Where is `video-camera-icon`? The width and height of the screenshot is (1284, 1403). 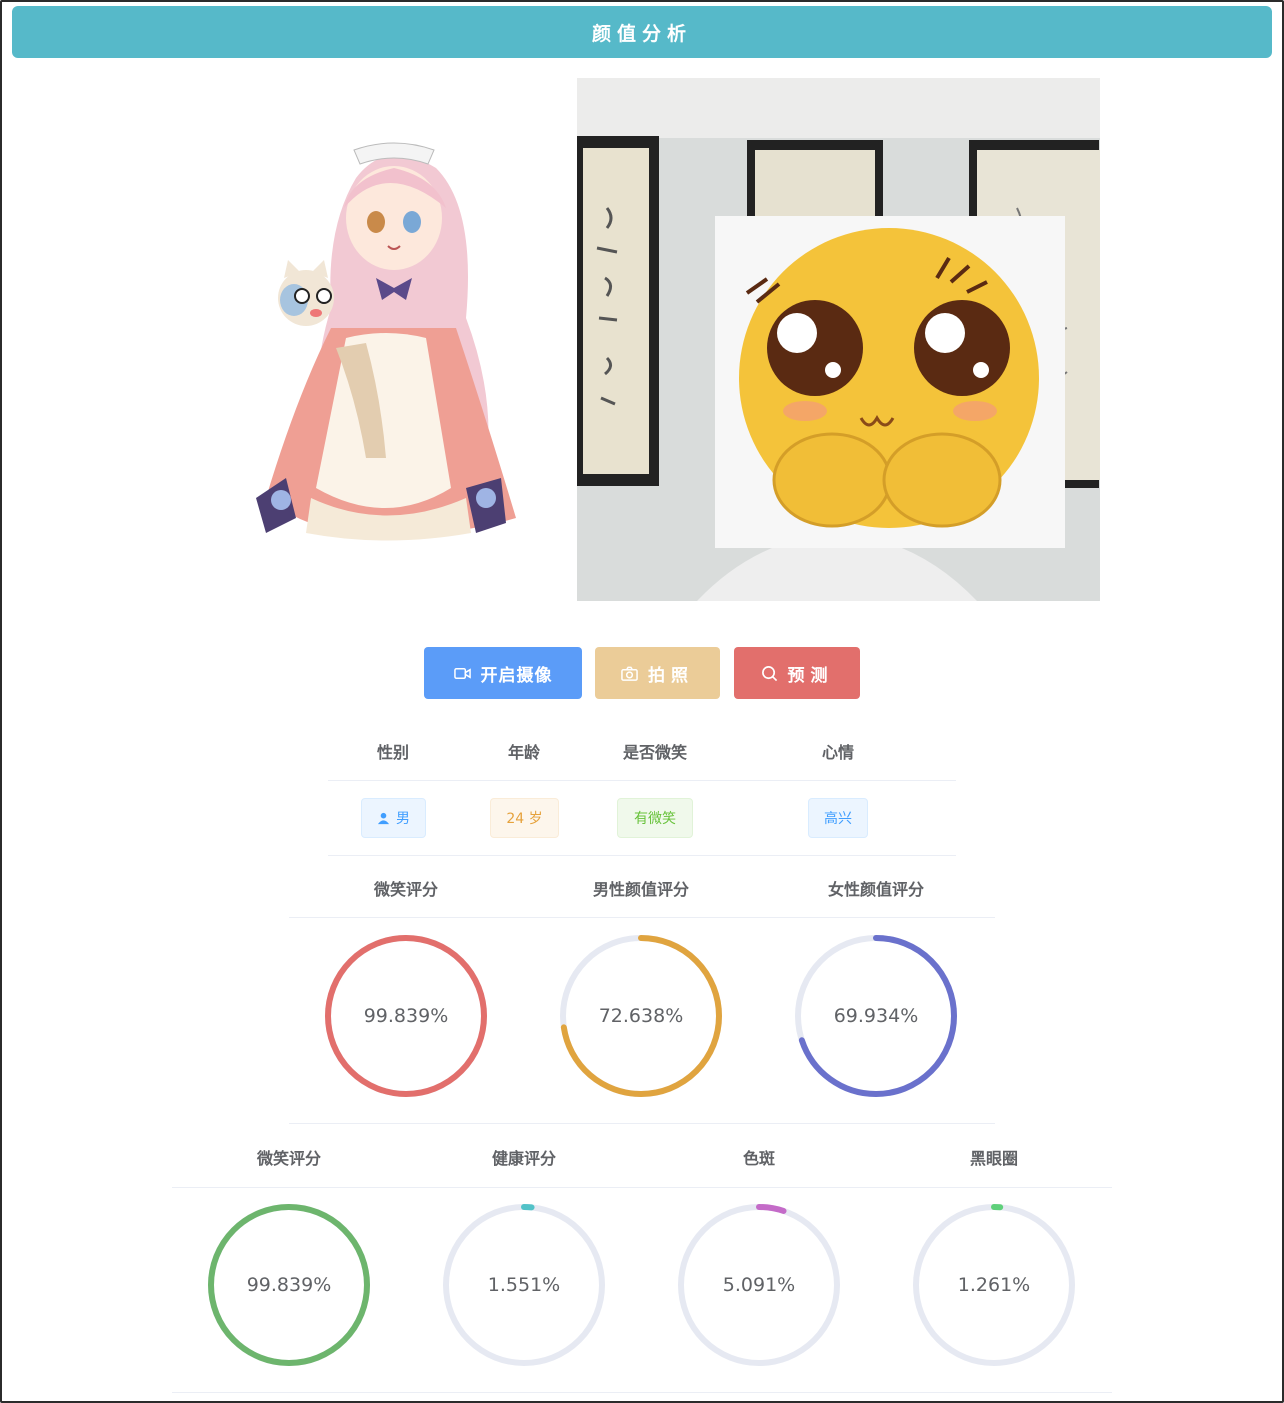
video-camera-icon is located at coordinates (462, 673).